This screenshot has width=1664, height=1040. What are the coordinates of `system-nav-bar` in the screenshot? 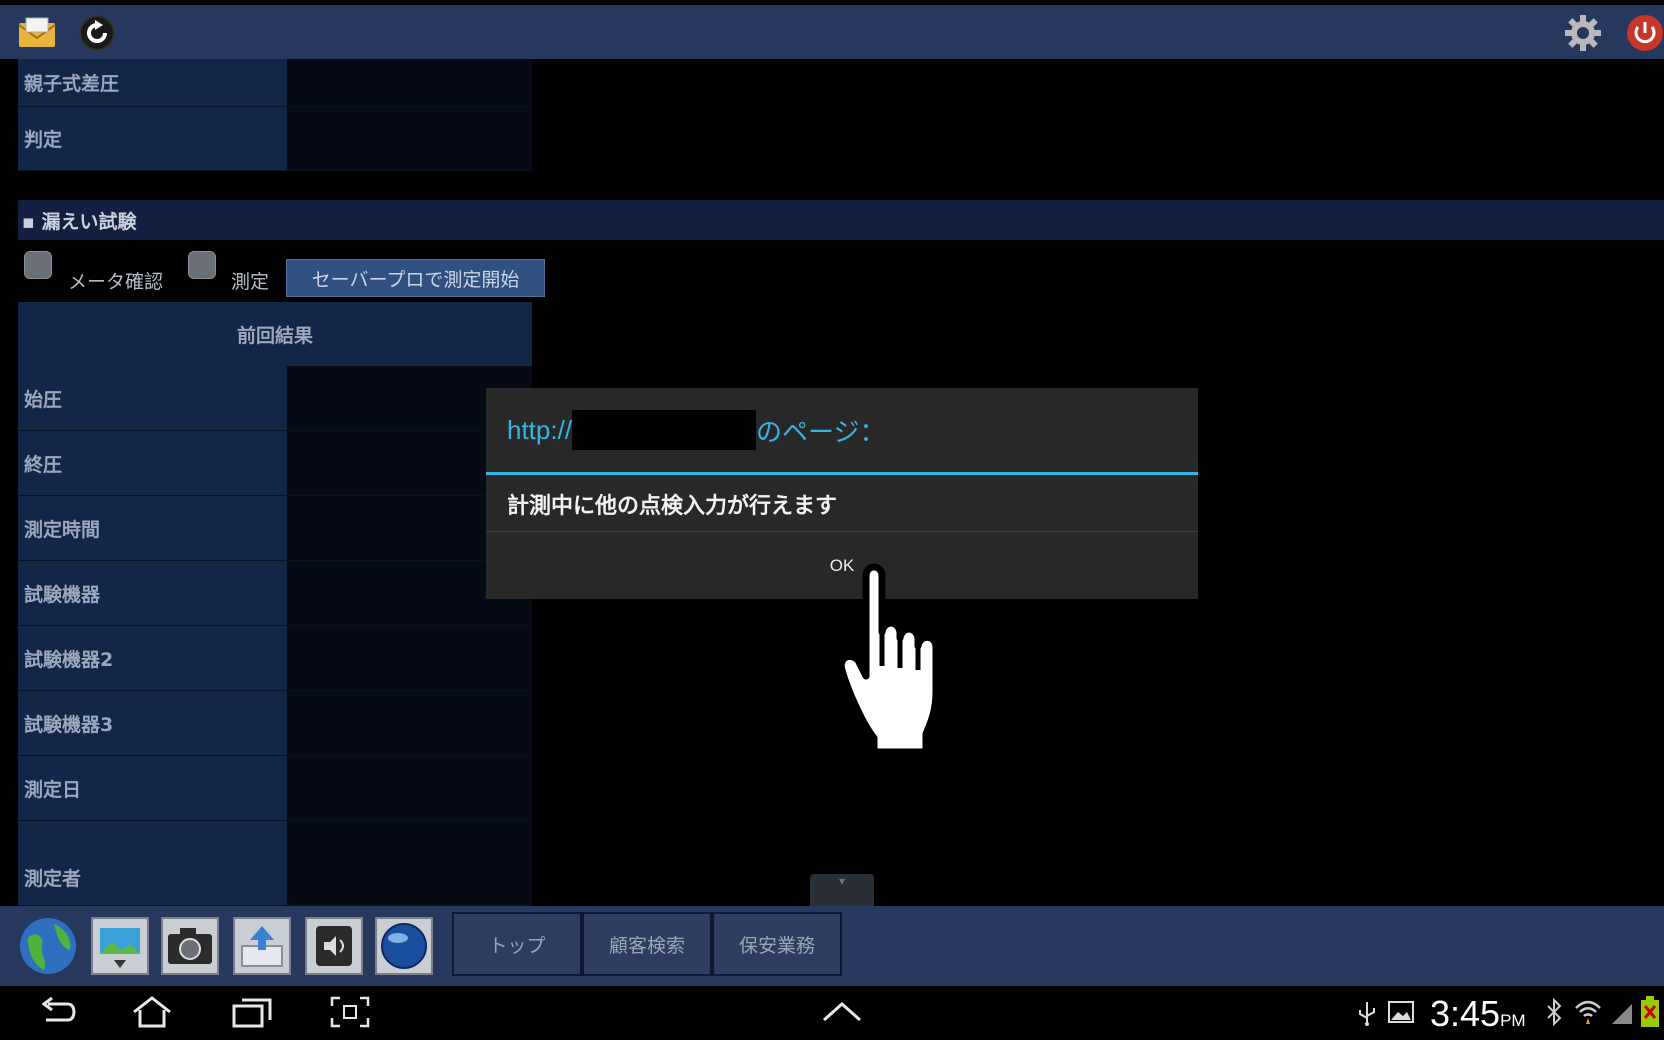 It's located at (832, 1013).